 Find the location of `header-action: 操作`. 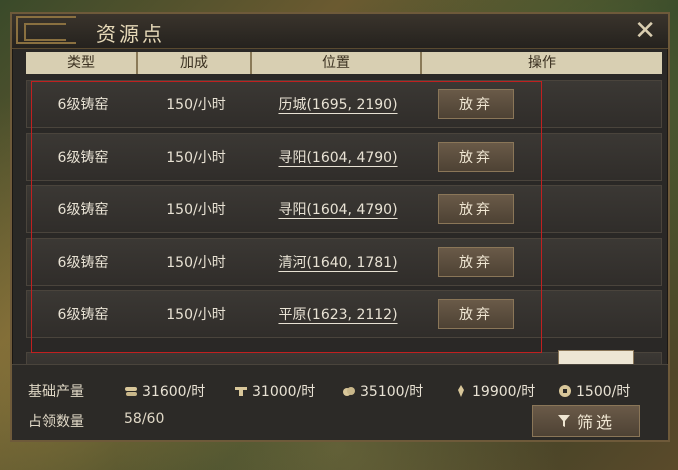

header-action: 操作 is located at coordinates (542, 63).